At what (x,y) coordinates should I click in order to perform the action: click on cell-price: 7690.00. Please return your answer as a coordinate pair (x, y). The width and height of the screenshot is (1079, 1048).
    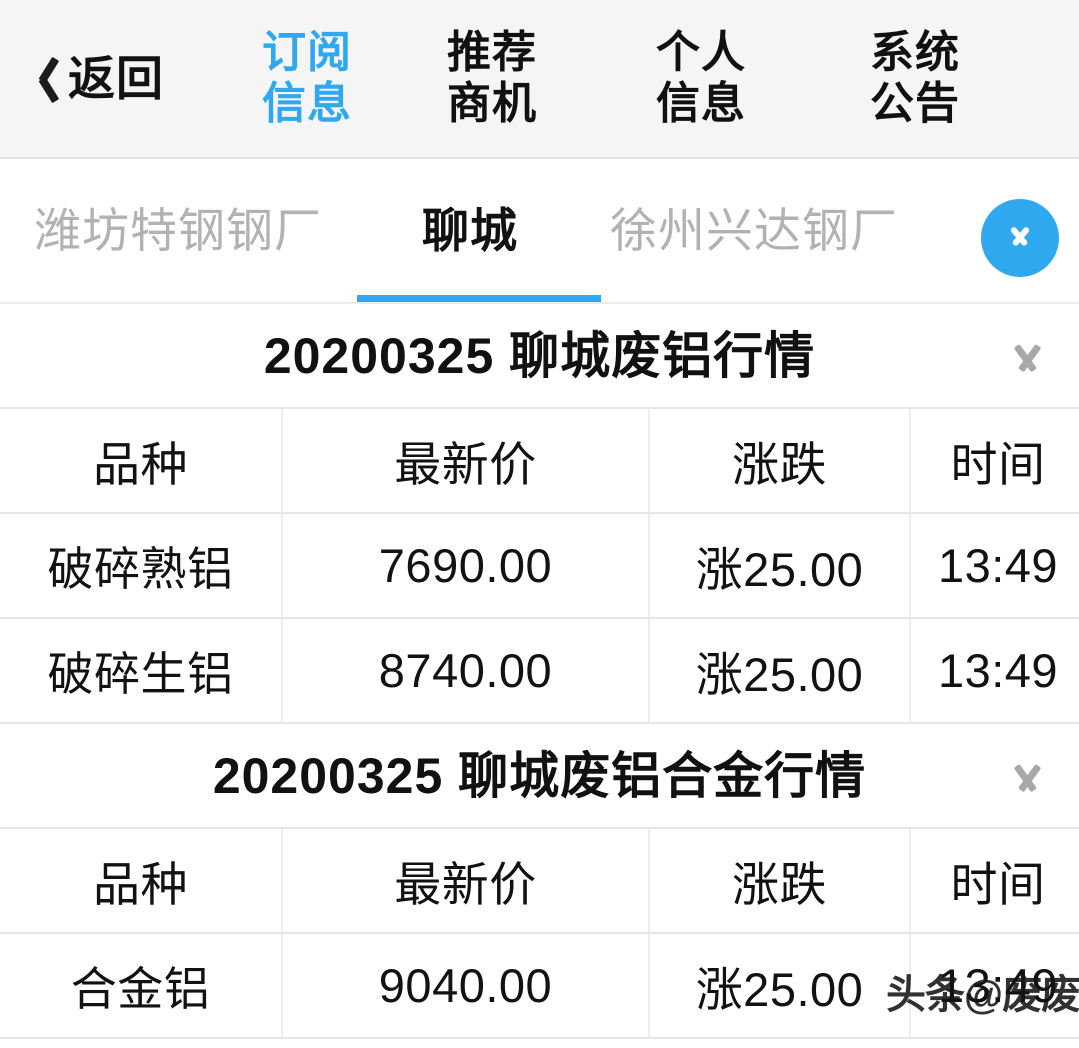
    Looking at the image, I should click on (466, 566).